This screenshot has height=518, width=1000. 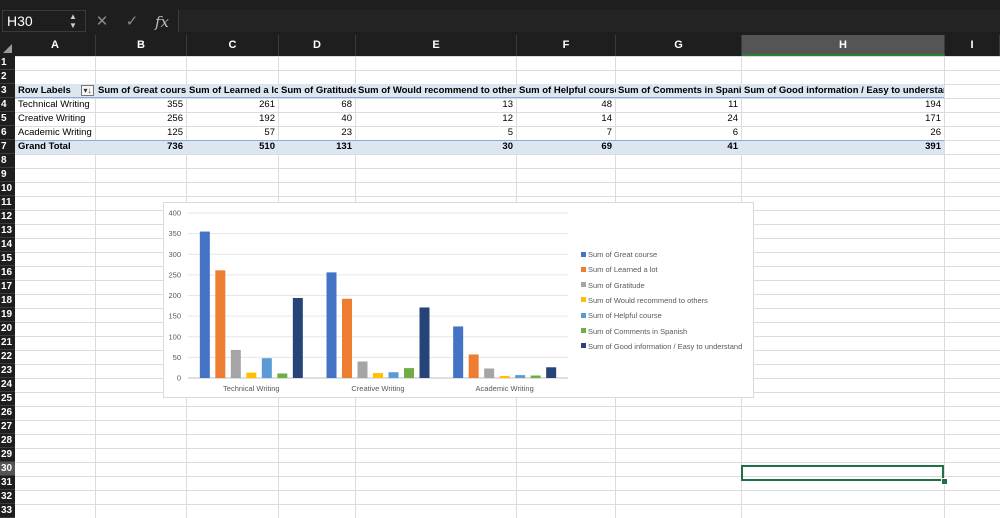 I want to click on pivot-row-value: 68, so click(x=315, y=105).